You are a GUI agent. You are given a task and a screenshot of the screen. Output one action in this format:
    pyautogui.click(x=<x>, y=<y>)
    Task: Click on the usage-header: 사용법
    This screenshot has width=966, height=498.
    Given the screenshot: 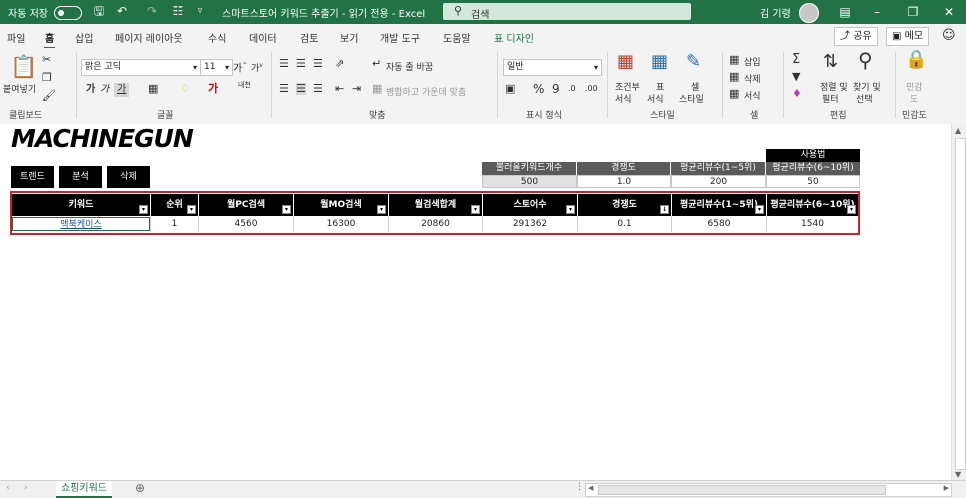 What is the action you would take?
    pyautogui.click(x=813, y=155)
    